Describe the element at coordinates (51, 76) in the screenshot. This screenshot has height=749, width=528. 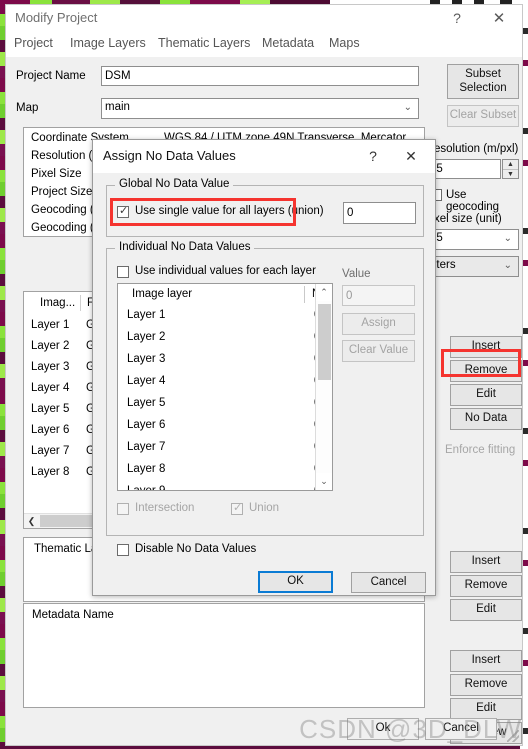
I see `project-name-label: Project Name` at that location.